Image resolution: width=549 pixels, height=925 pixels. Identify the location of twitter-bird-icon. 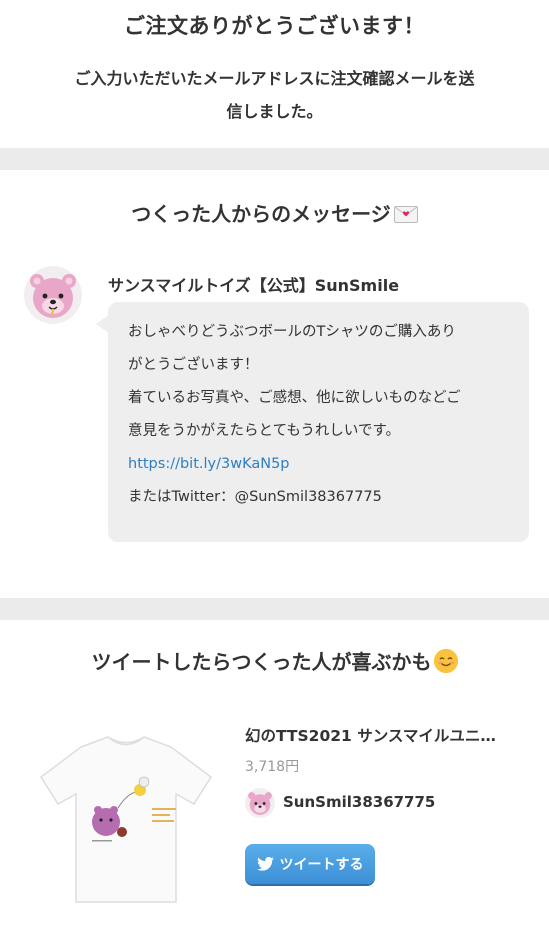
(265, 863).